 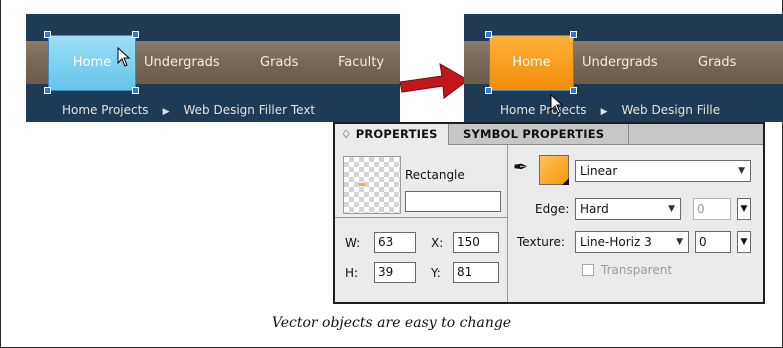 What do you see at coordinates (521, 167) in the screenshot?
I see `paint-bucket-icon: ✒` at bounding box center [521, 167].